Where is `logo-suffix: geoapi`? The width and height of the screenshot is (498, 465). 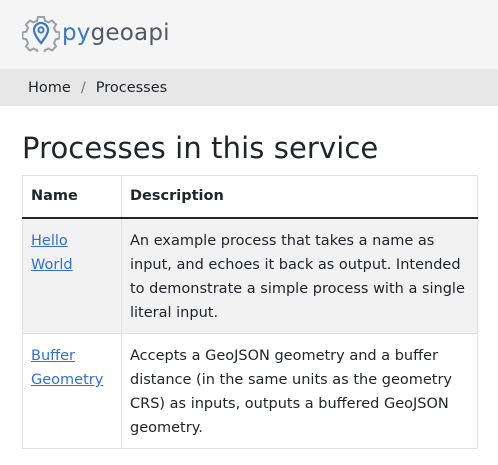
logo-suffix: geoapi is located at coordinates (130, 32).